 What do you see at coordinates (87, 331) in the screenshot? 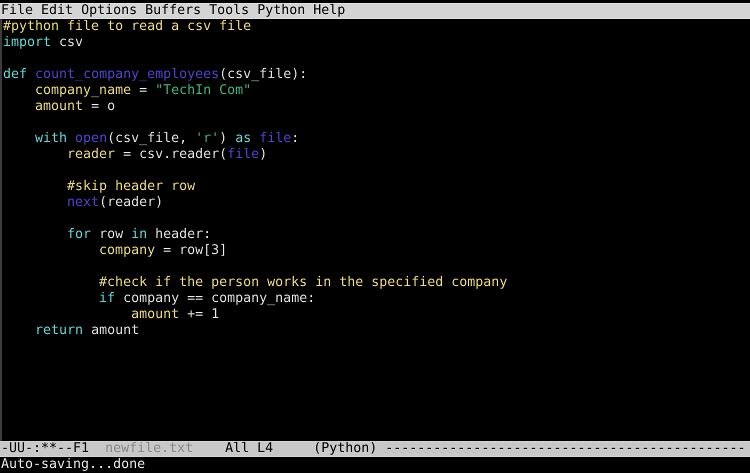
I see `code-line: return amount` at bounding box center [87, 331].